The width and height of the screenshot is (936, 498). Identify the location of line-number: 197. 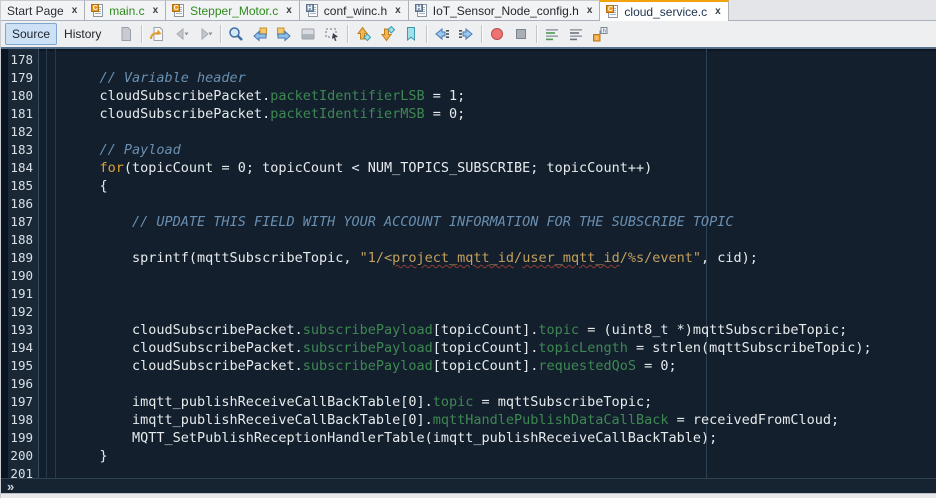
(19, 402).